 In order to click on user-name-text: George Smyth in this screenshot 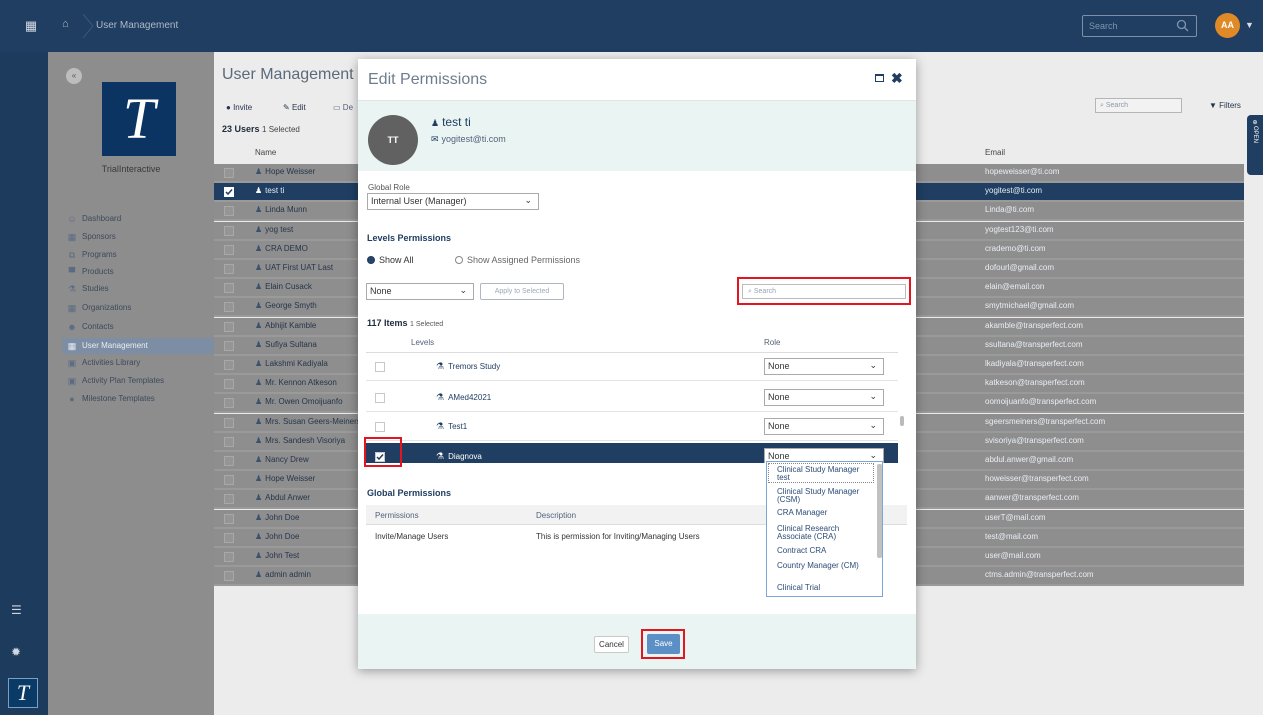, I will do `click(291, 306)`.